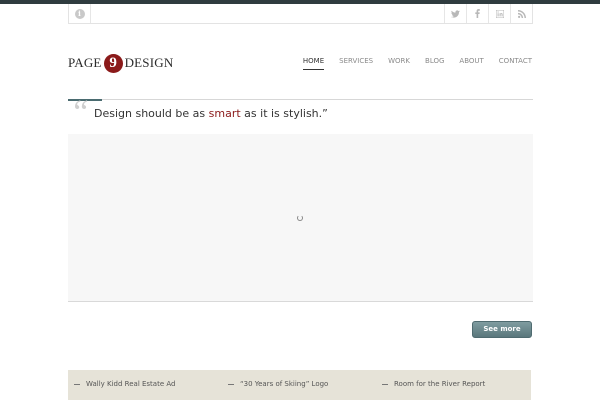 This screenshot has width=600, height=400. I want to click on site-logo: PAGE 9 DESIGN, so click(120, 63).